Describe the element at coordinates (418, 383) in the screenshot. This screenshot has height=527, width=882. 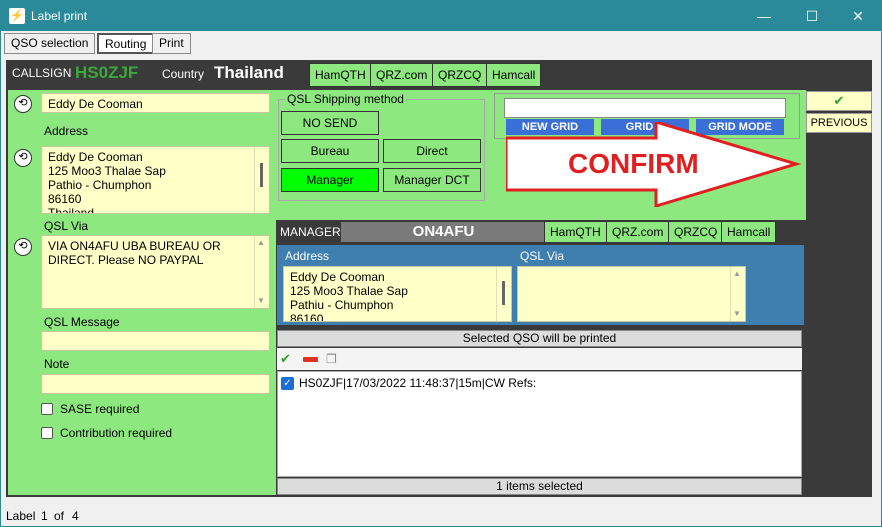
I see `qso-item-text: HS0ZJF|17/03/2022 11:48:37|15m|CW Refs:` at that location.